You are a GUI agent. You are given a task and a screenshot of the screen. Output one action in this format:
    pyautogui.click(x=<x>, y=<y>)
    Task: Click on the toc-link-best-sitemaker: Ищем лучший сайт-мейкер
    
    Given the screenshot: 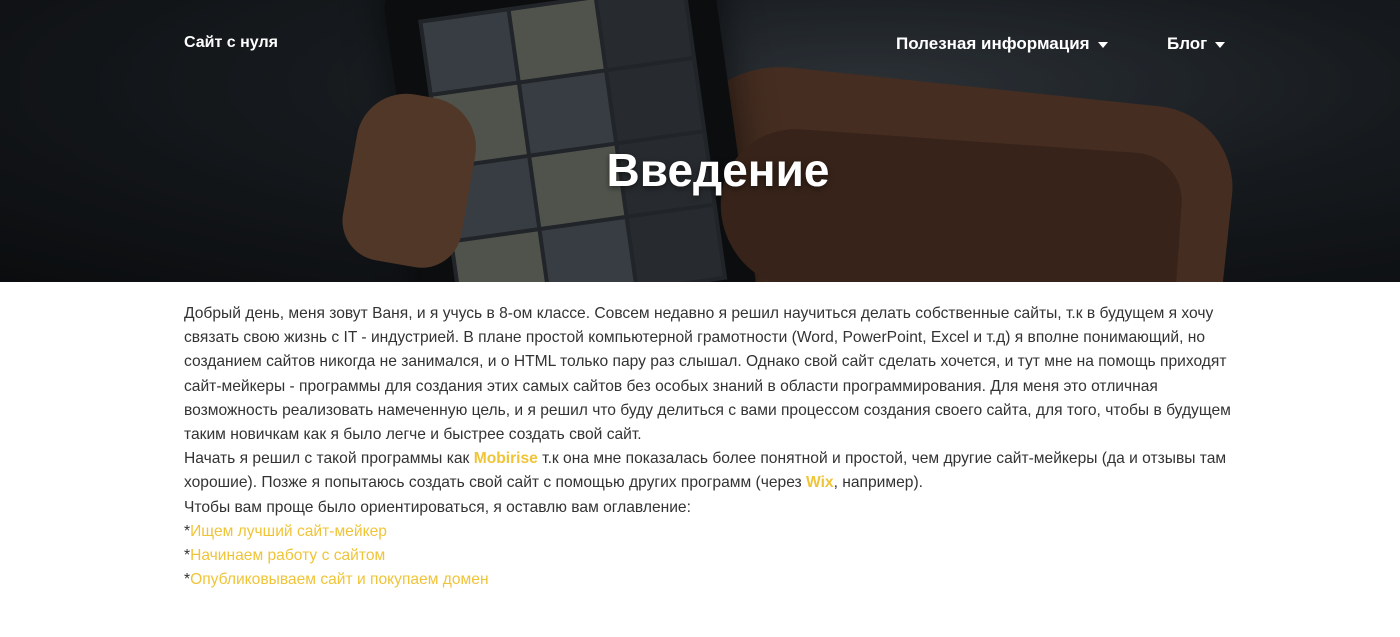 What is the action you would take?
    pyautogui.click(x=288, y=531)
    